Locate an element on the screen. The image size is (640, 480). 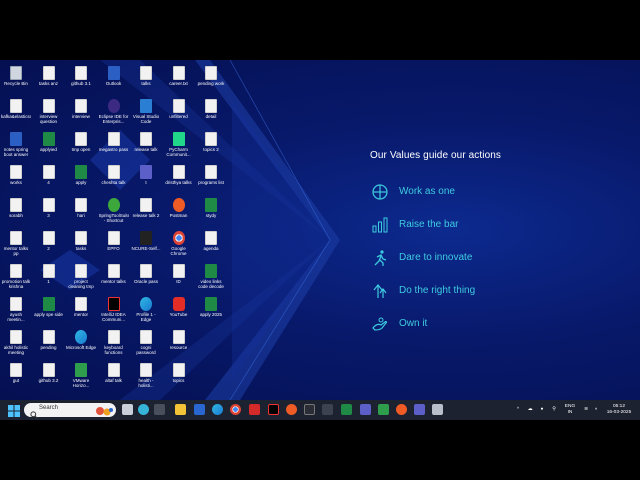
desktop-icon: YouTube is located at coordinates (179, 311).